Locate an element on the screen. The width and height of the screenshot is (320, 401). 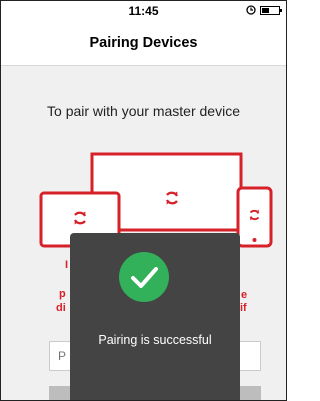
battery-icon is located at coordinates (271, 10).